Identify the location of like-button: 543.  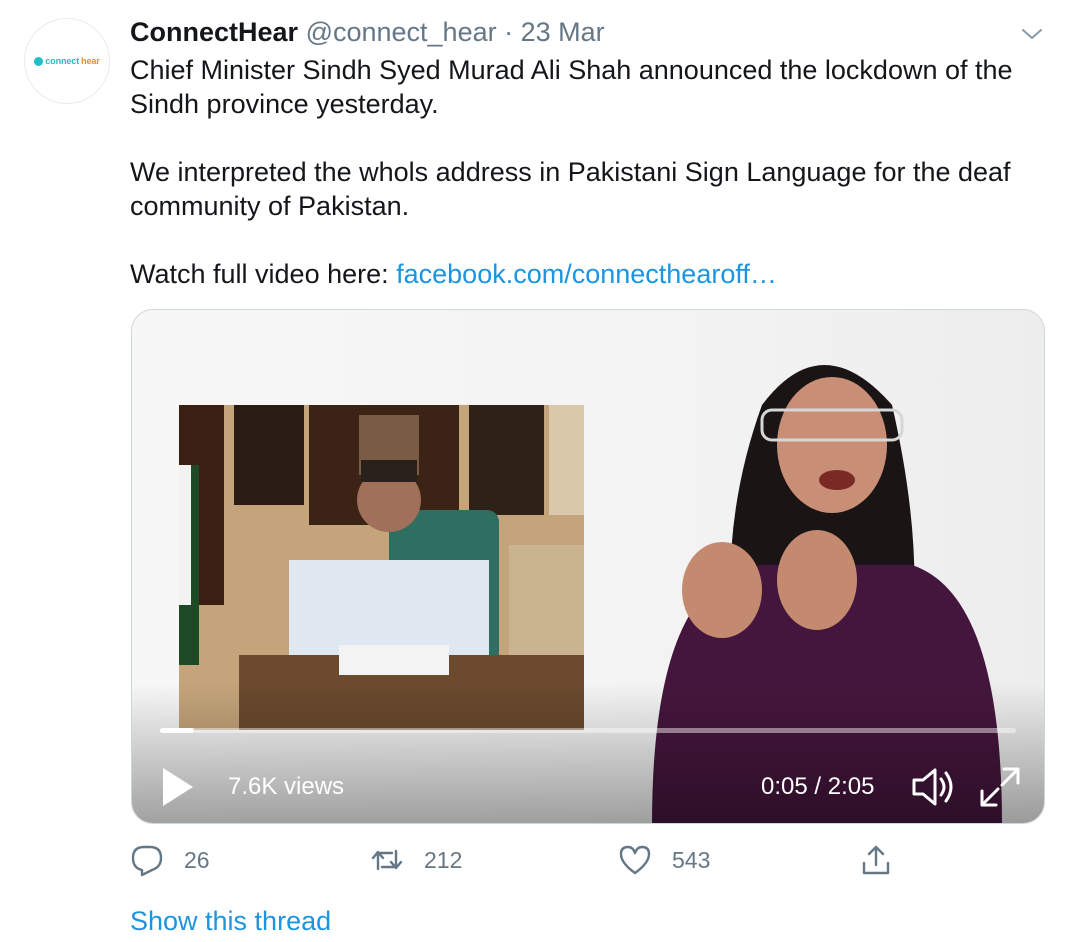
(664, 860).